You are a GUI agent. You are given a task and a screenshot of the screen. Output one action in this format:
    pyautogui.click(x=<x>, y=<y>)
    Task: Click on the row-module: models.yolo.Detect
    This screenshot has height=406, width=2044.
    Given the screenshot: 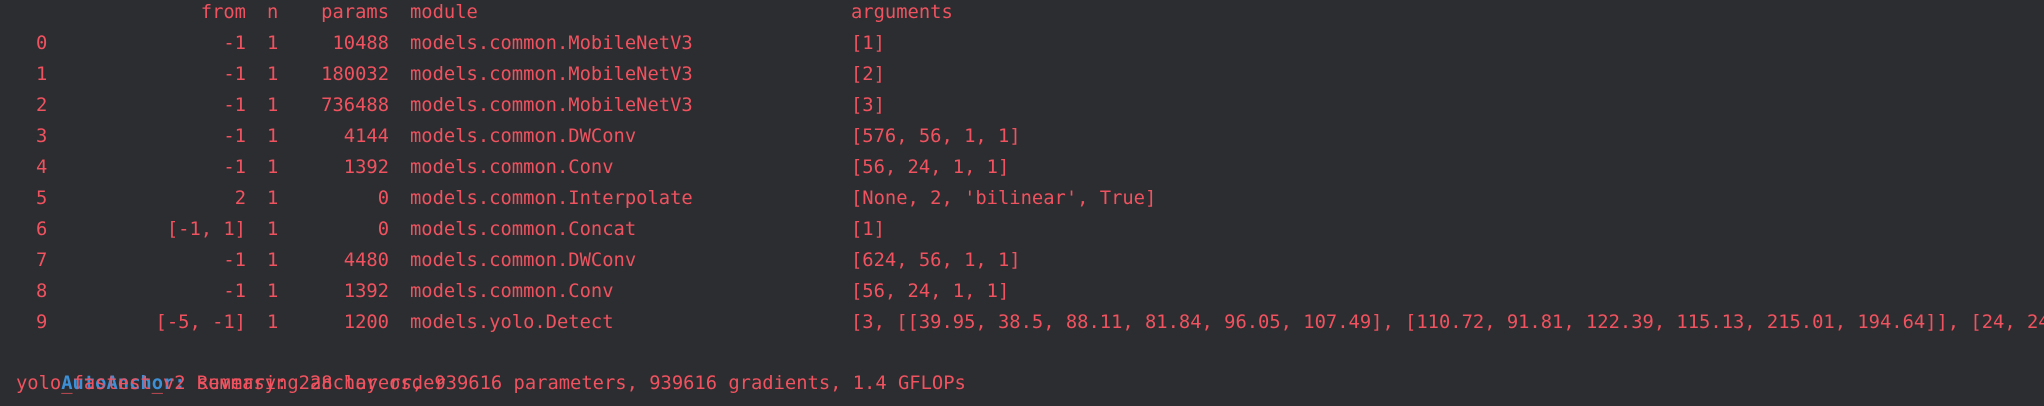 What is the action you would take?
    pyautogui.click(x=512, y=322)
    